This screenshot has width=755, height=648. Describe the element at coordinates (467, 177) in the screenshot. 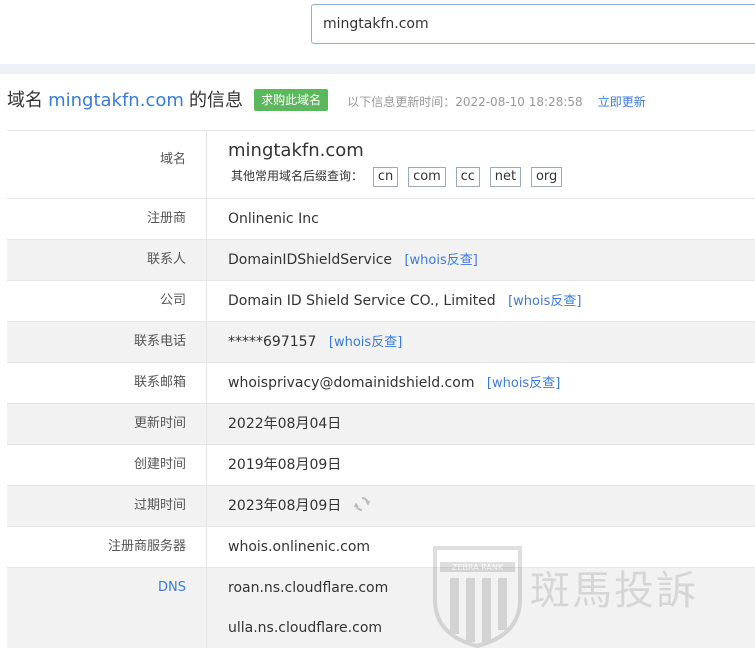

I see `suffix-cc: cc` at that location.